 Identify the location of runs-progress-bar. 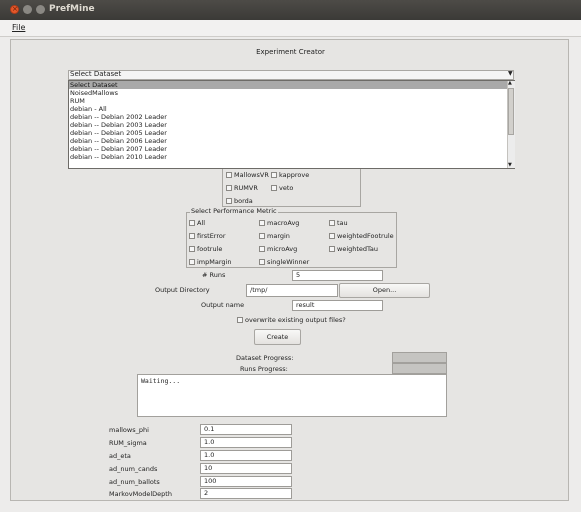
(419, 368).